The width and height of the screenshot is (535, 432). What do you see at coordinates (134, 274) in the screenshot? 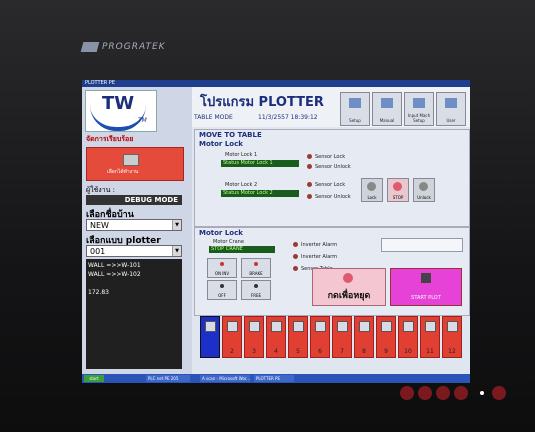
I see `list-item: WALL =>>W-102` at bounding box center [134, 274].